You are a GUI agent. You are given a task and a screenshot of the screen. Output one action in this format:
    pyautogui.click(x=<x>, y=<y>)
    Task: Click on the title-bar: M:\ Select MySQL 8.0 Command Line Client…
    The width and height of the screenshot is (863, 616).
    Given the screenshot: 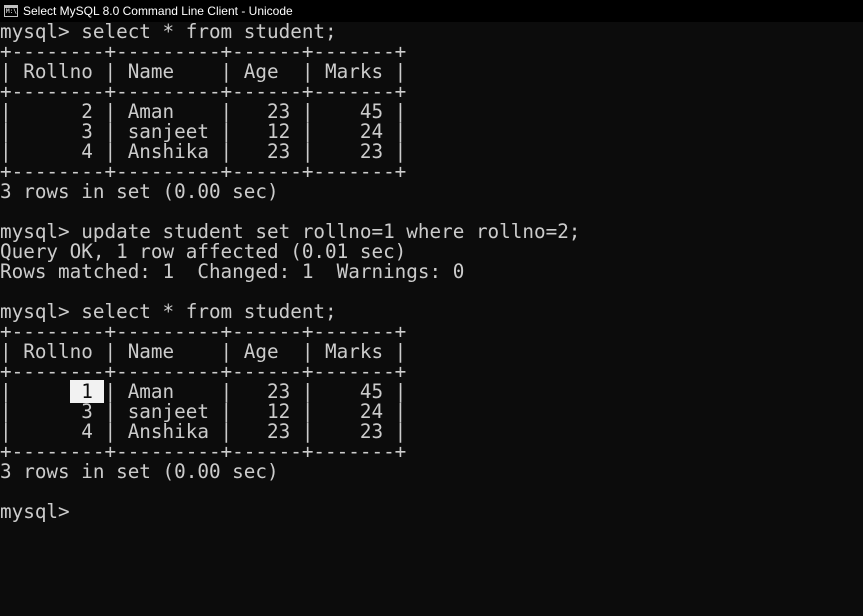 What is the action you would take?
    pyautogui.click(x=431, y=11)
    